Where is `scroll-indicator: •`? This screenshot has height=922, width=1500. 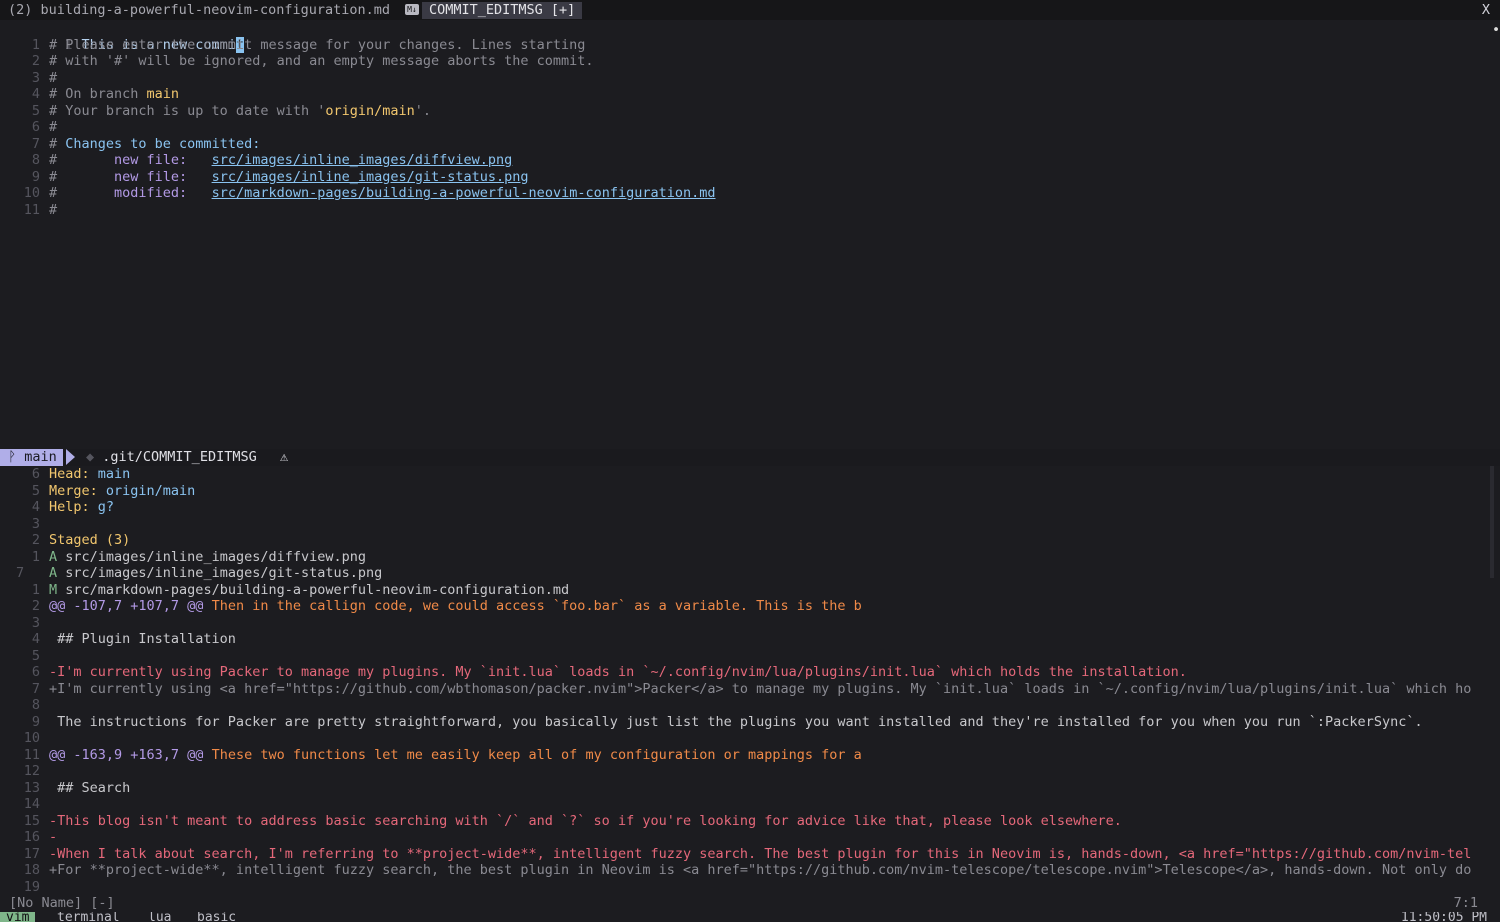
scroll-indicator: • is located at coordinates (1496, 30).